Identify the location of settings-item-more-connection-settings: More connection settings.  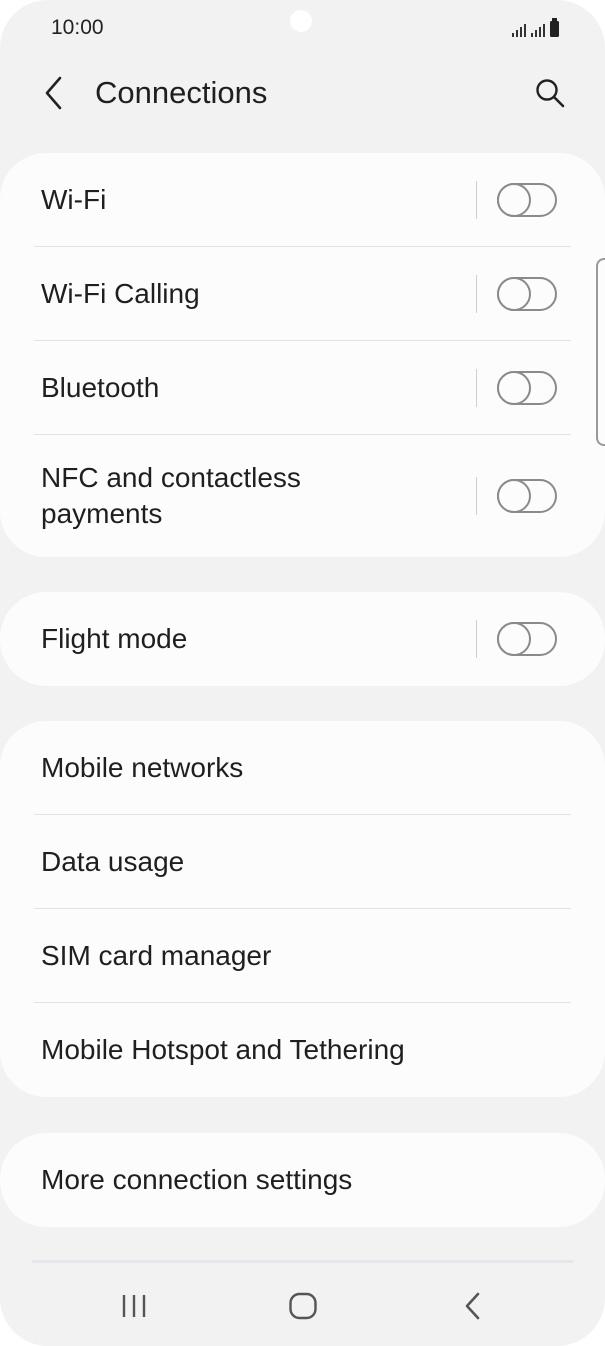
(302, 1180).